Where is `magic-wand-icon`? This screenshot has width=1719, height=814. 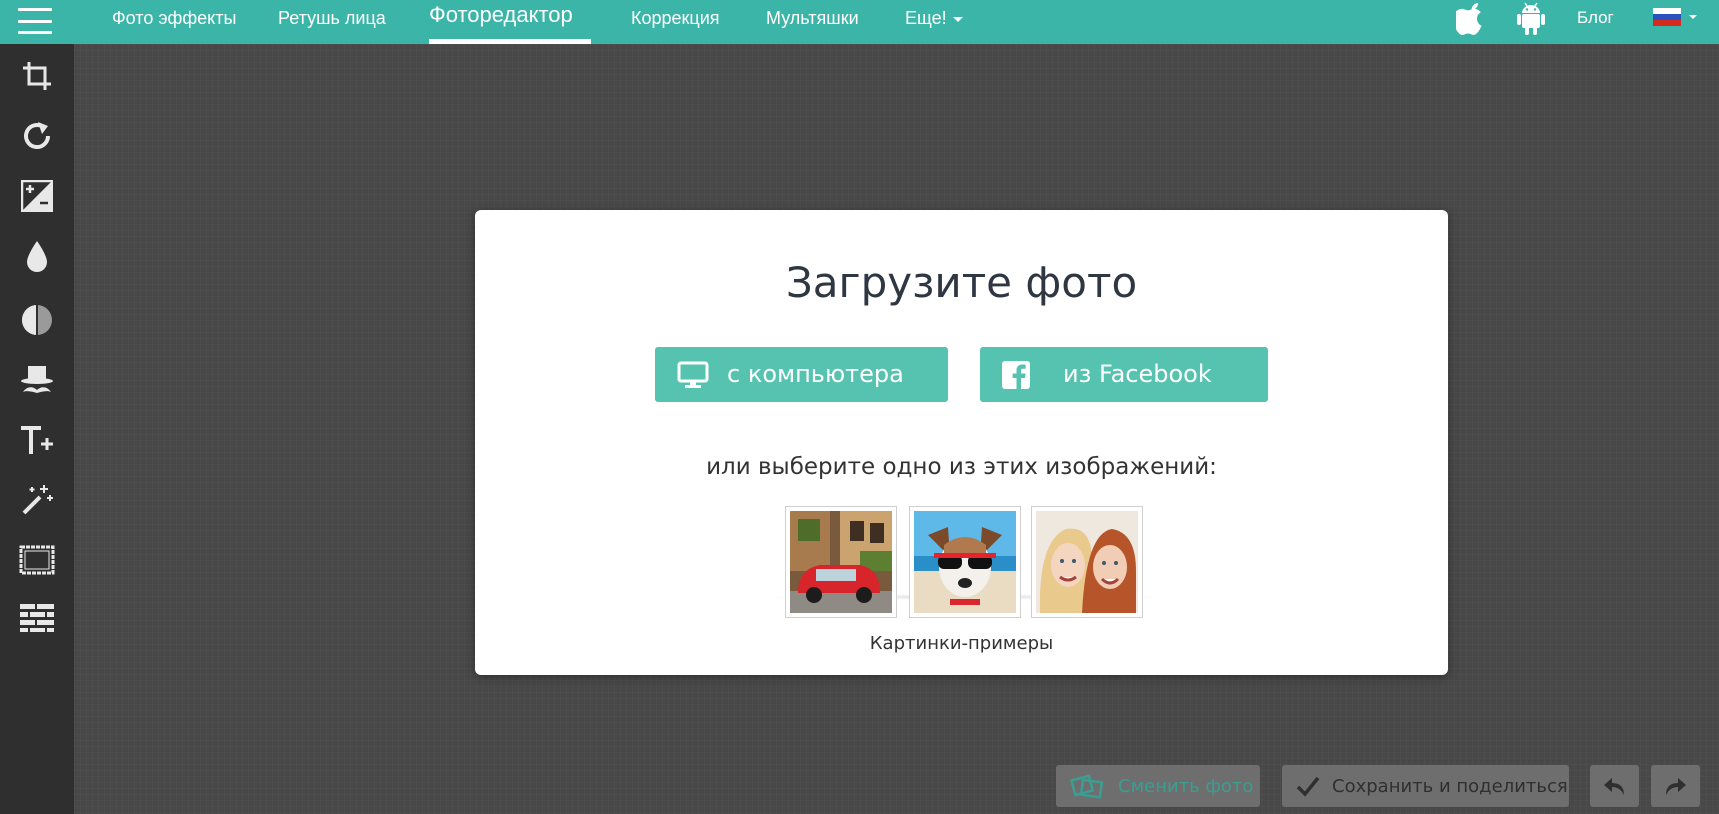
magic-wand-icon is located at coordinates (37, 500).